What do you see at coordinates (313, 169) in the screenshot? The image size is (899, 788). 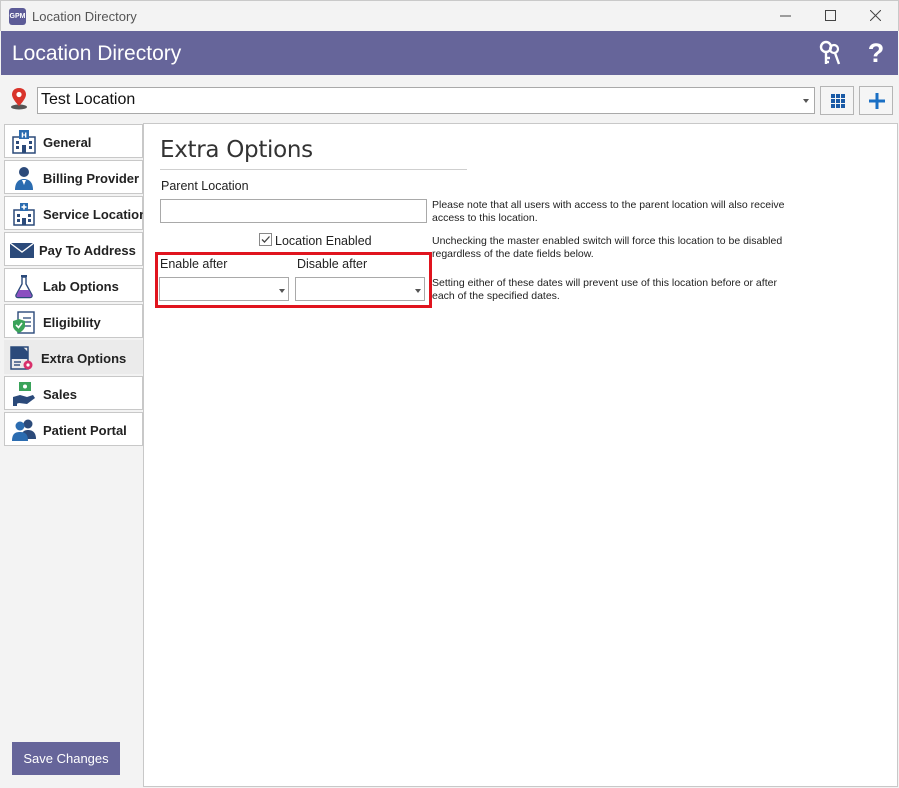 I see `title-divider` at bounding box center [313, 169].